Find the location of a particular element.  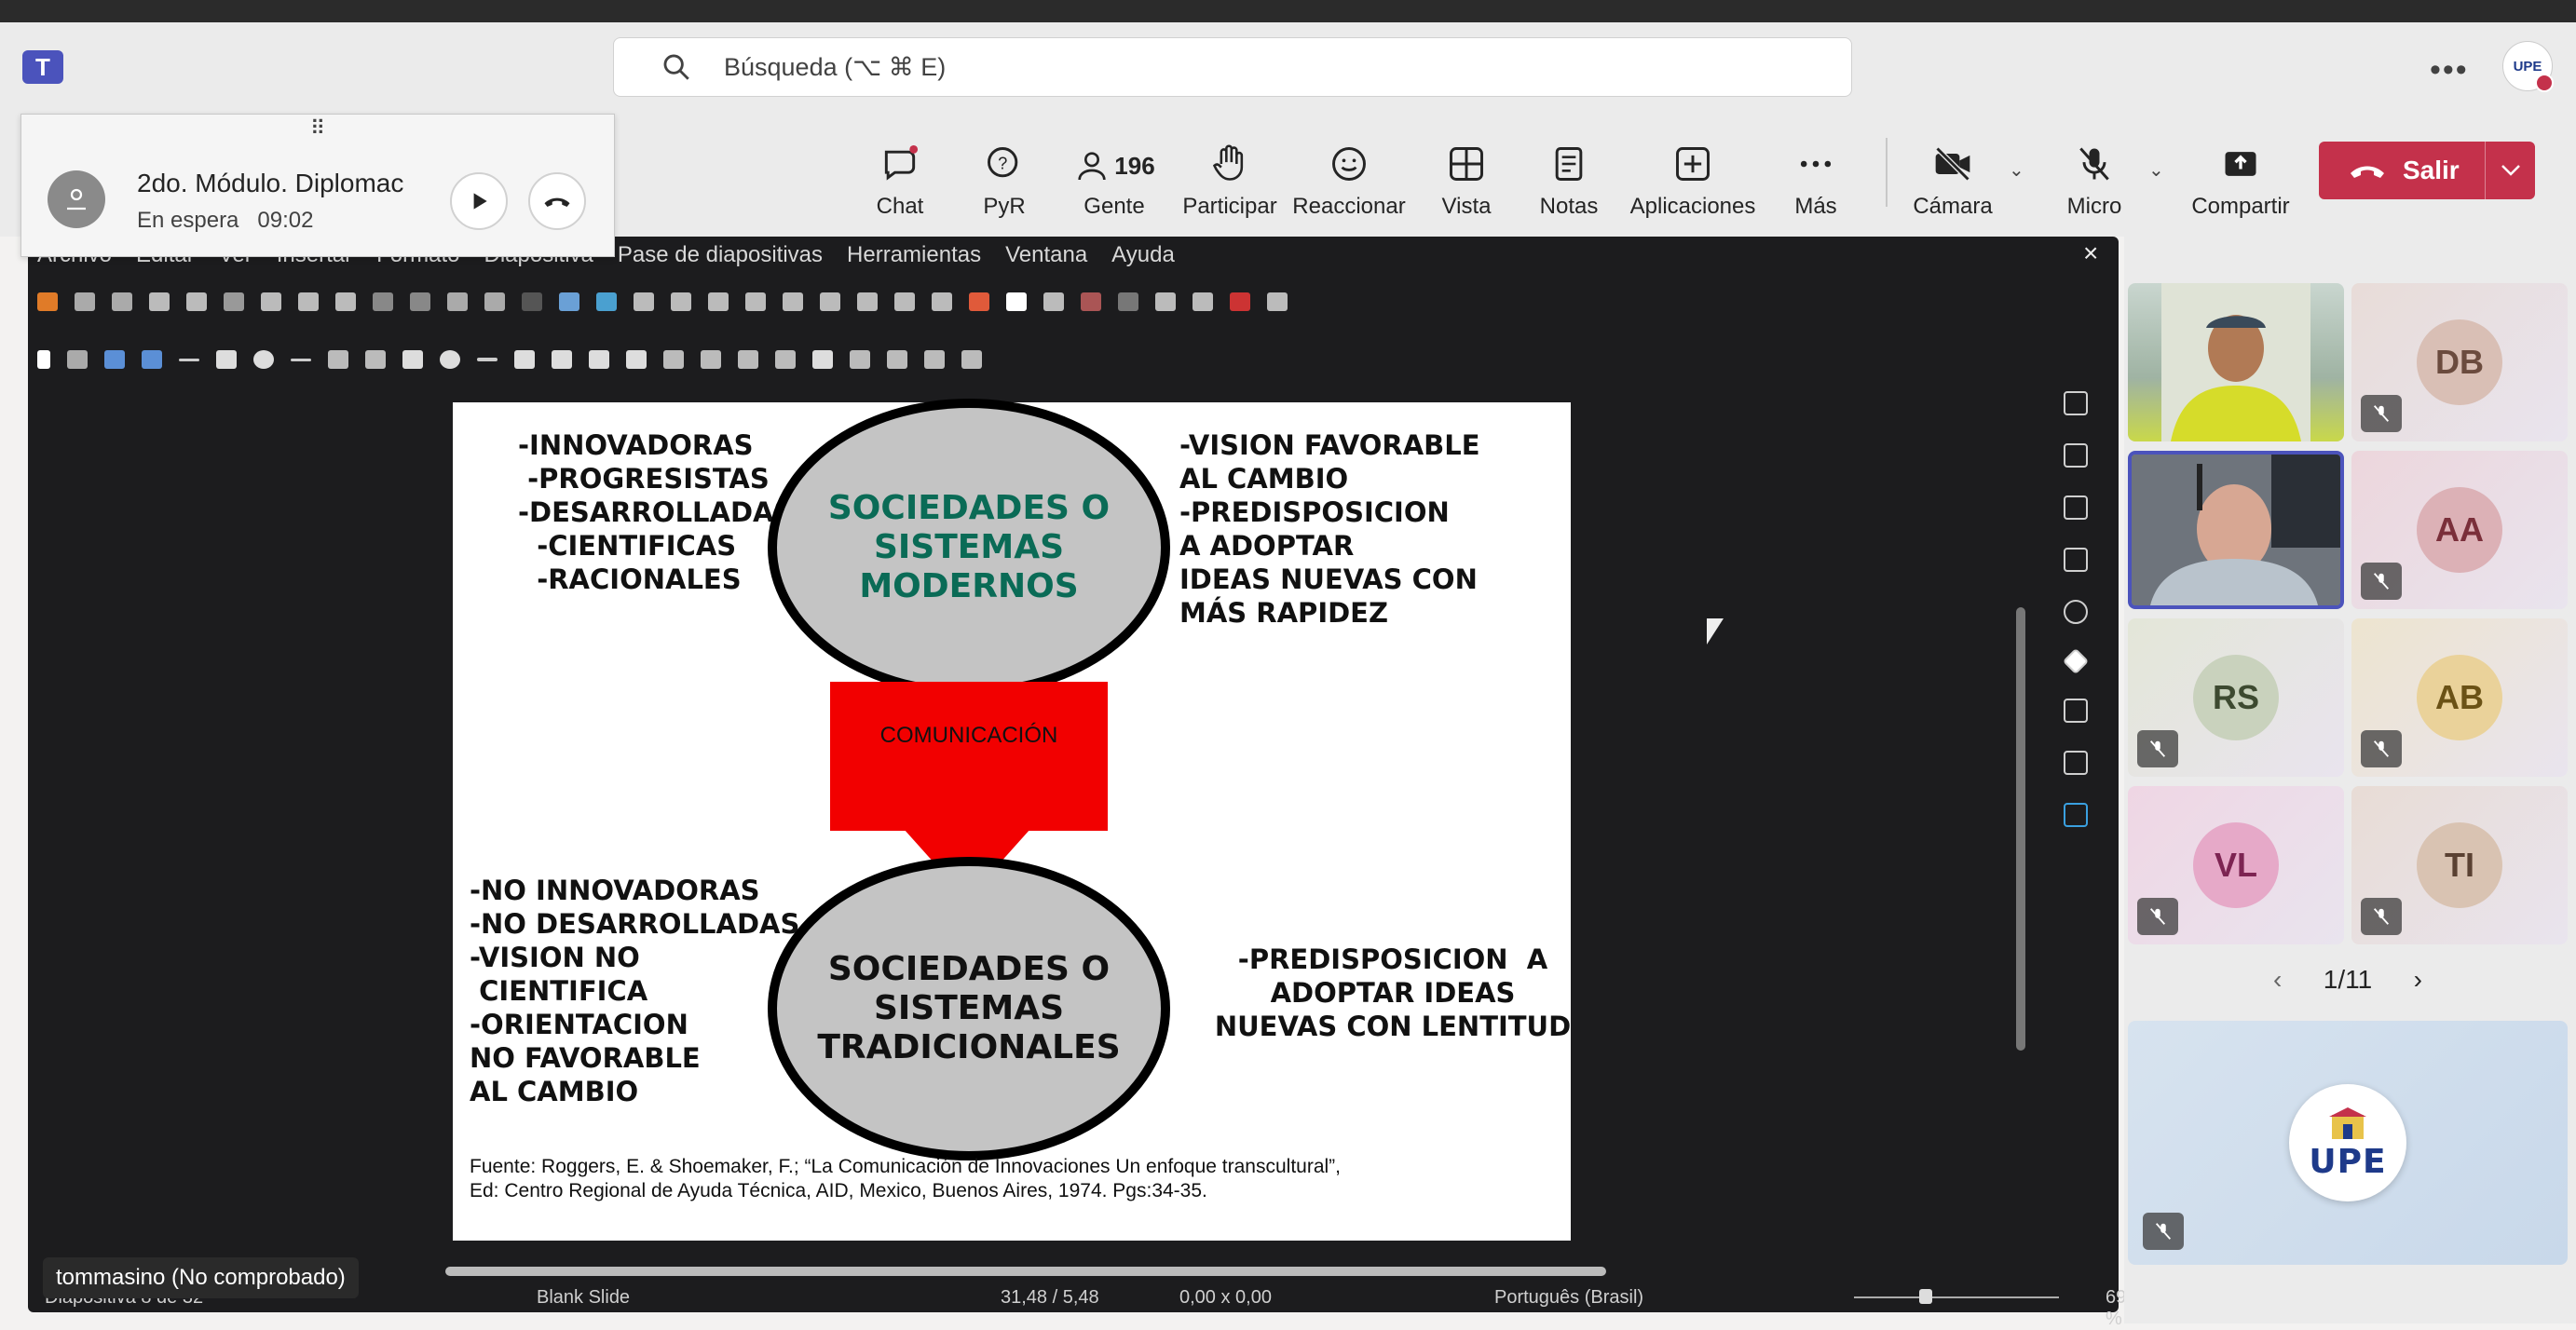

participant-tile: TI is located at coordinates (2459, 865).